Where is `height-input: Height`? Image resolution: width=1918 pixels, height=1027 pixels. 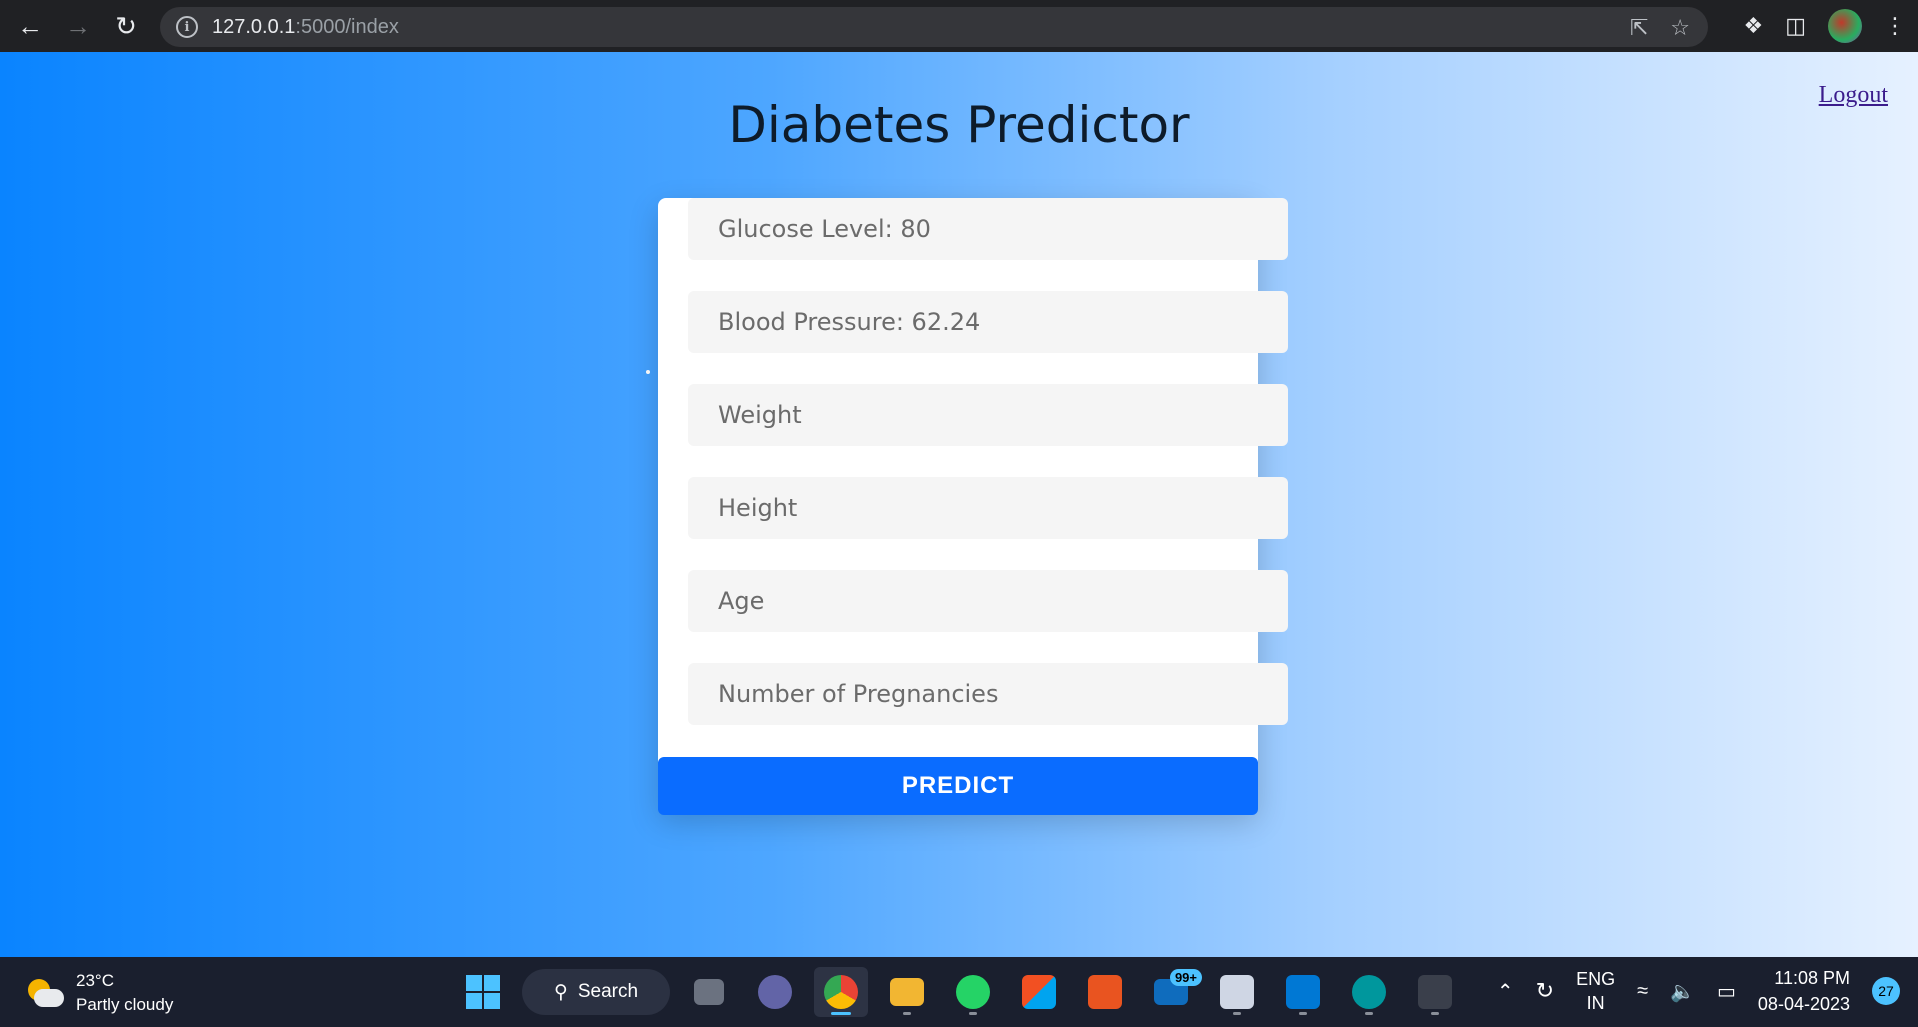
height-input: Height is located at coordinates (988, 508).